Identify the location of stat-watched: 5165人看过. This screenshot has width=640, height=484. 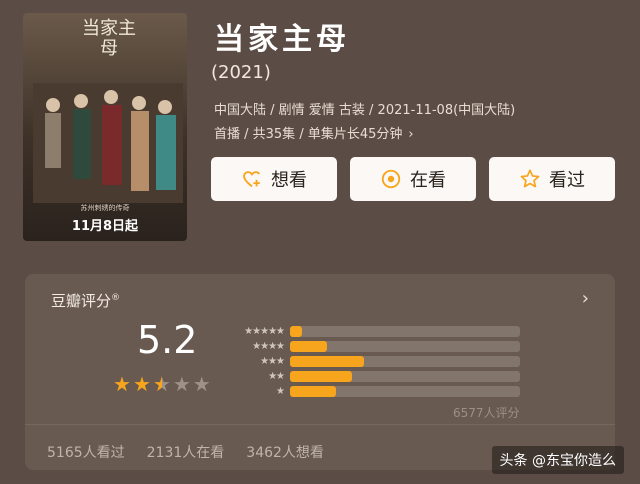
(86, 452).